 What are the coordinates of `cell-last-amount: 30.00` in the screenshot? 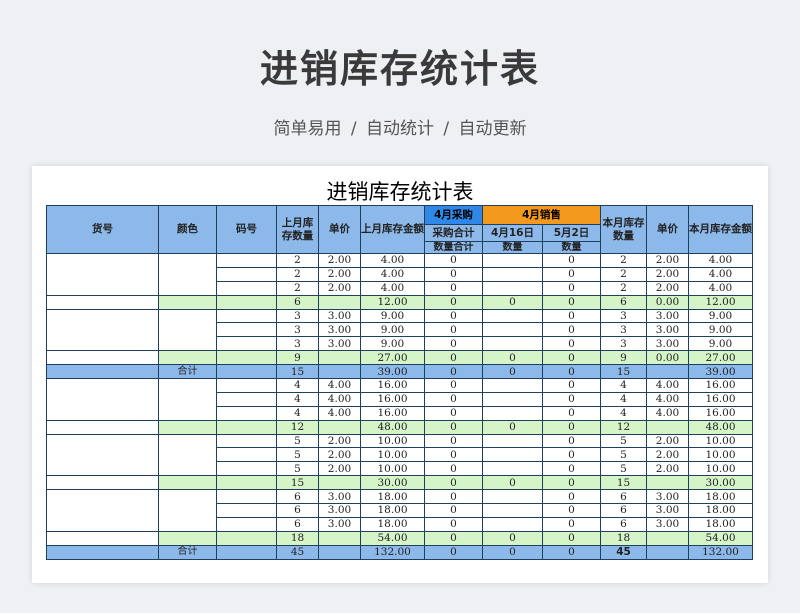 It's located at (392, 483).